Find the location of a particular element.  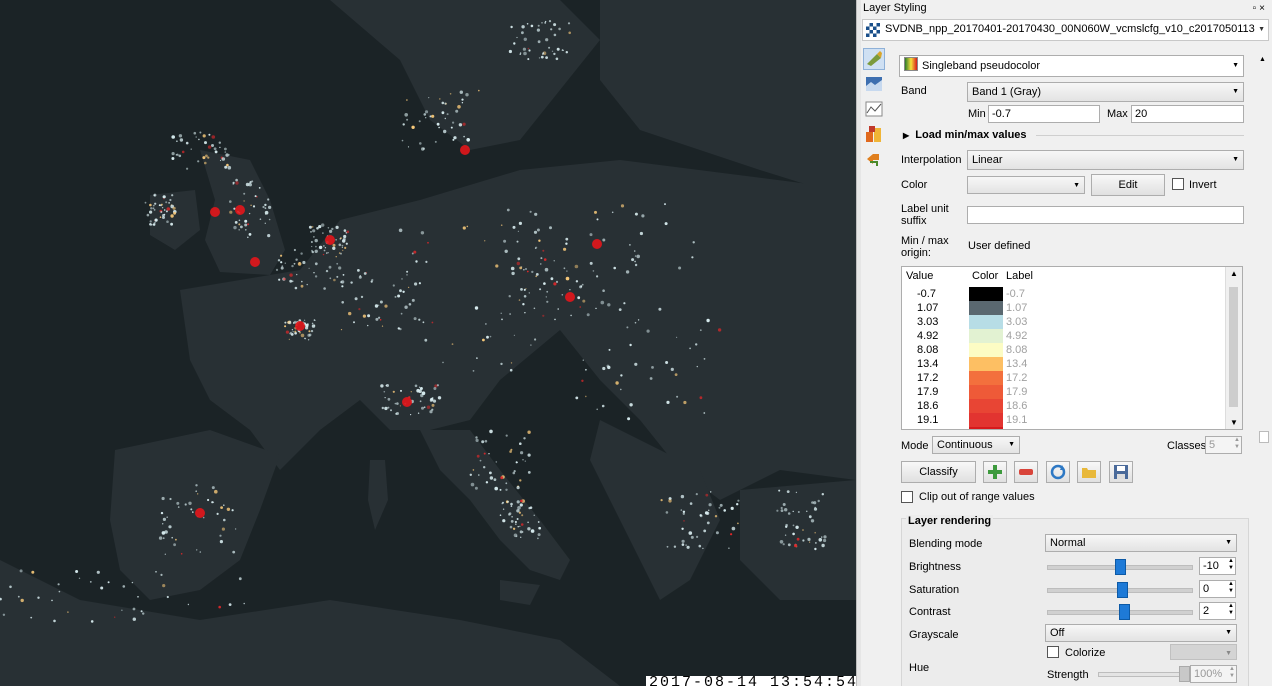

strength-slider-handle is located at coordinates (1184, 674).